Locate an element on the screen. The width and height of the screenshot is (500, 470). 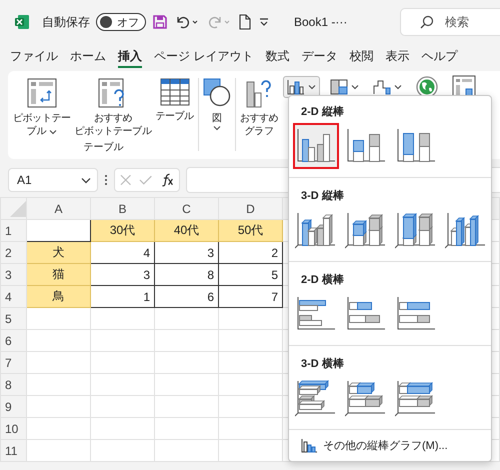
table-cell: 30代 is located at coordinates (122, 231).